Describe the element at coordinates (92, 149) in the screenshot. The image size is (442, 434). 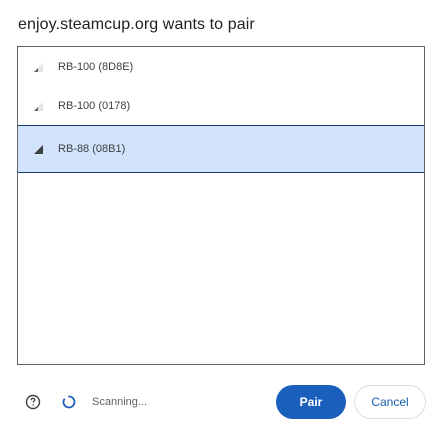
I see `device-label: RB-88 (08B1)` at that location.